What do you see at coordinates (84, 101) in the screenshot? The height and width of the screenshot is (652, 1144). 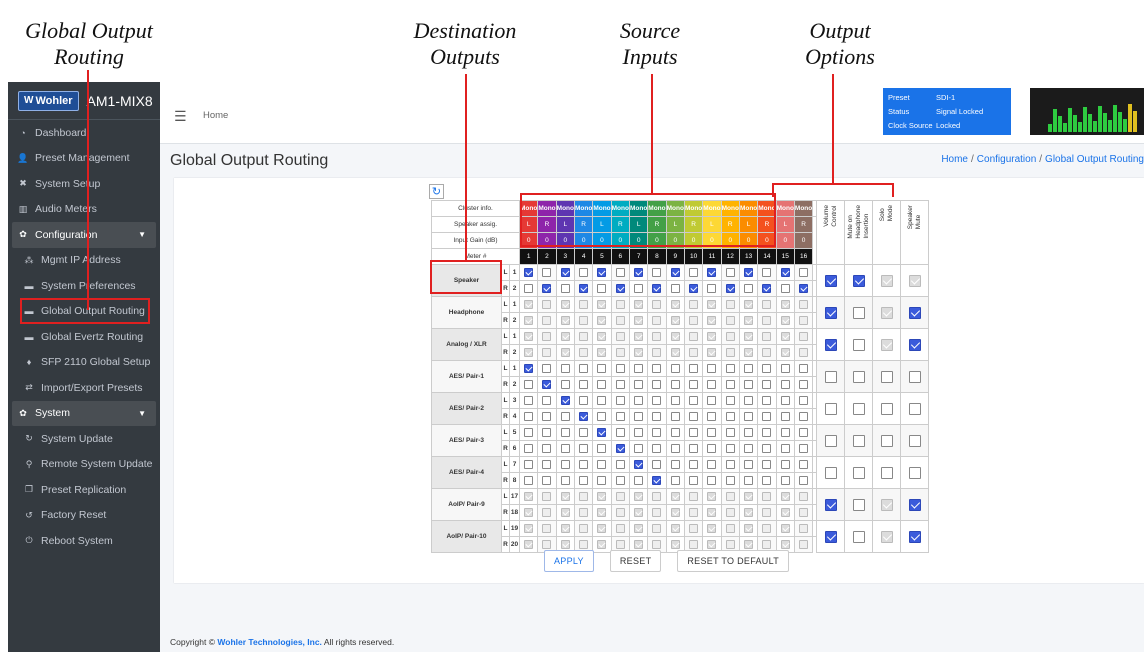 I see `brand: W Wohler AM1-MIX8` at bounding box center [84, 101].